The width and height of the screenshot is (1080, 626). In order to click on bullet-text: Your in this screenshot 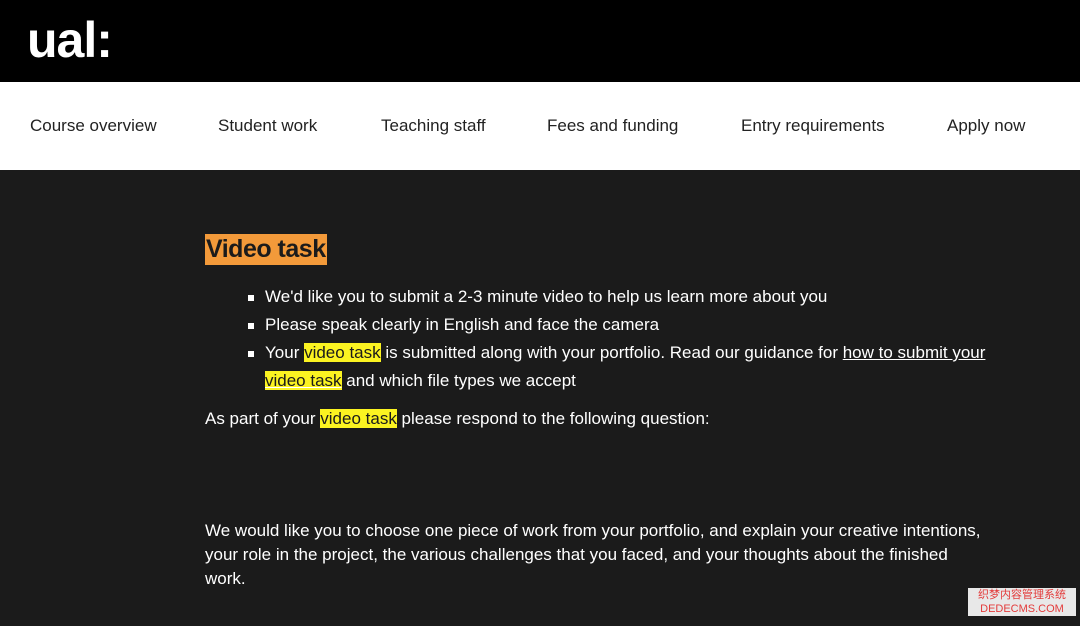, I will do `click(285, 352)`.